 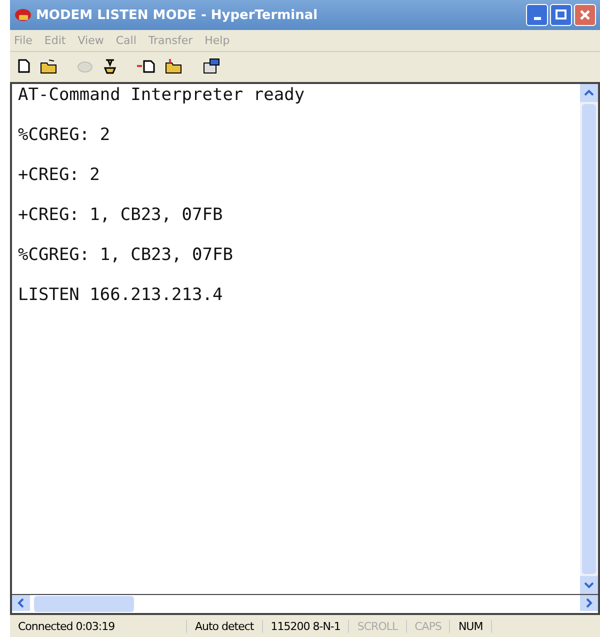 What do you see at coordinates (91, 40) in the screenshot?
I see `menu-item: View` at bounding box center [91, 40].